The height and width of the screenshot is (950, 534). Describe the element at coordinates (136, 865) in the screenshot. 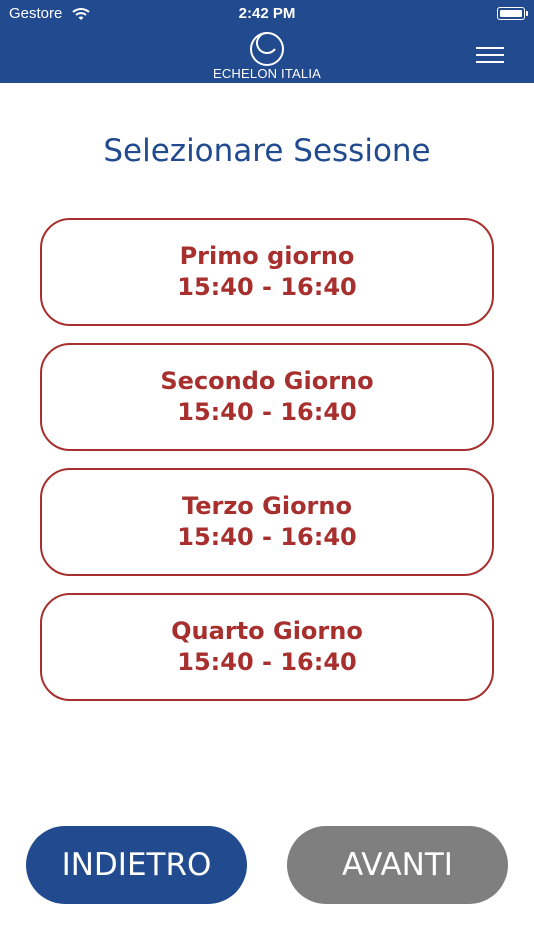

I see `back-button: INDIETRO` at that location.